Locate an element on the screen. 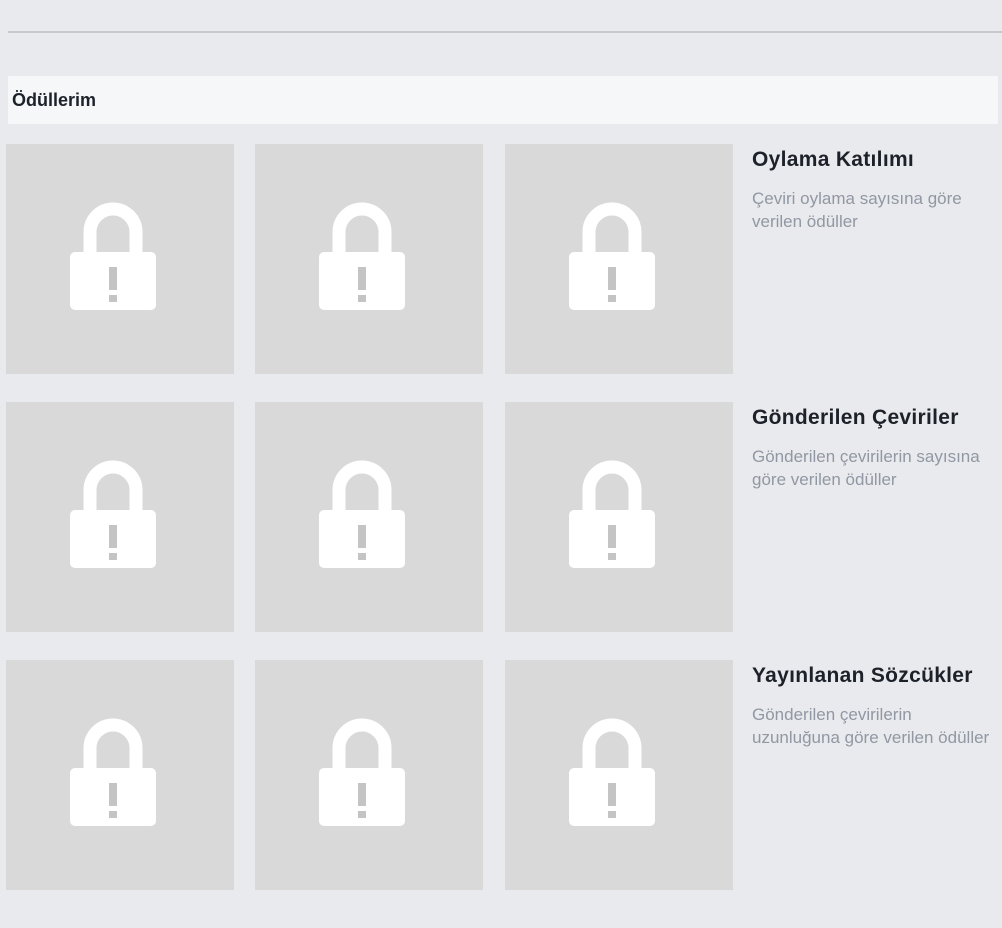 The image size is (1002, 928). section-header: Ödüllerim is located at coordinates (503, 100).